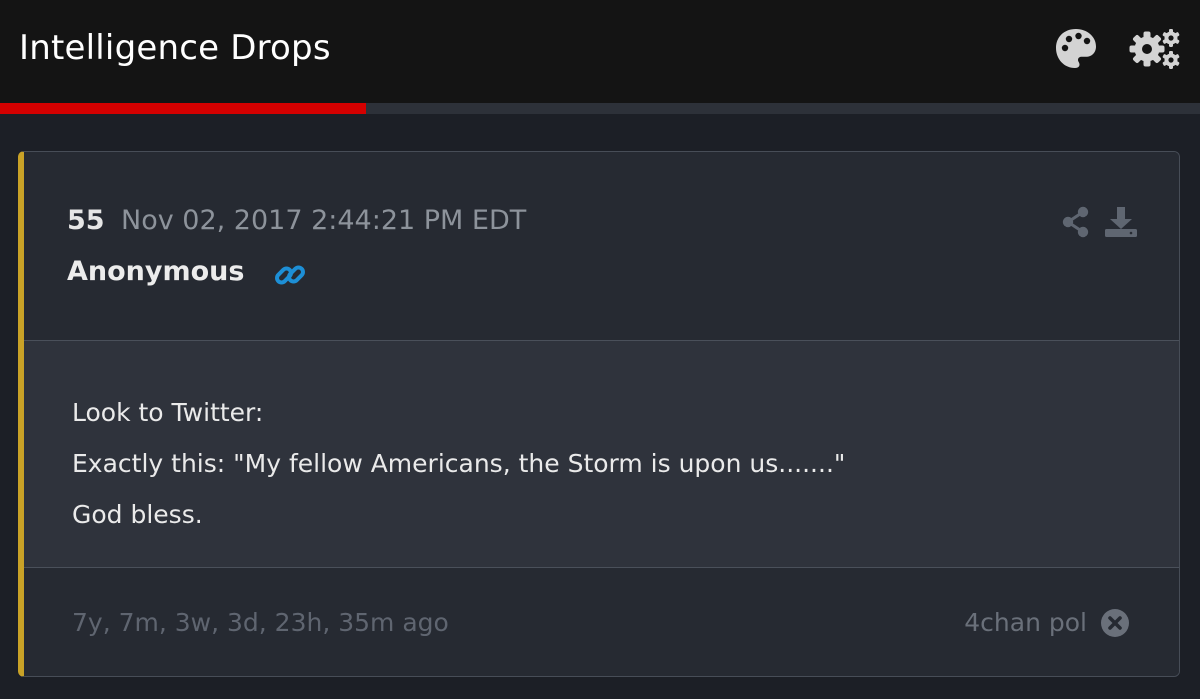 The width and height of the screenshot is (1200, 699). What do you see at coordinates (175, 48) in the screenshot?
I see `app-title: Intelligence Drops` at bounding box center [175, 48].